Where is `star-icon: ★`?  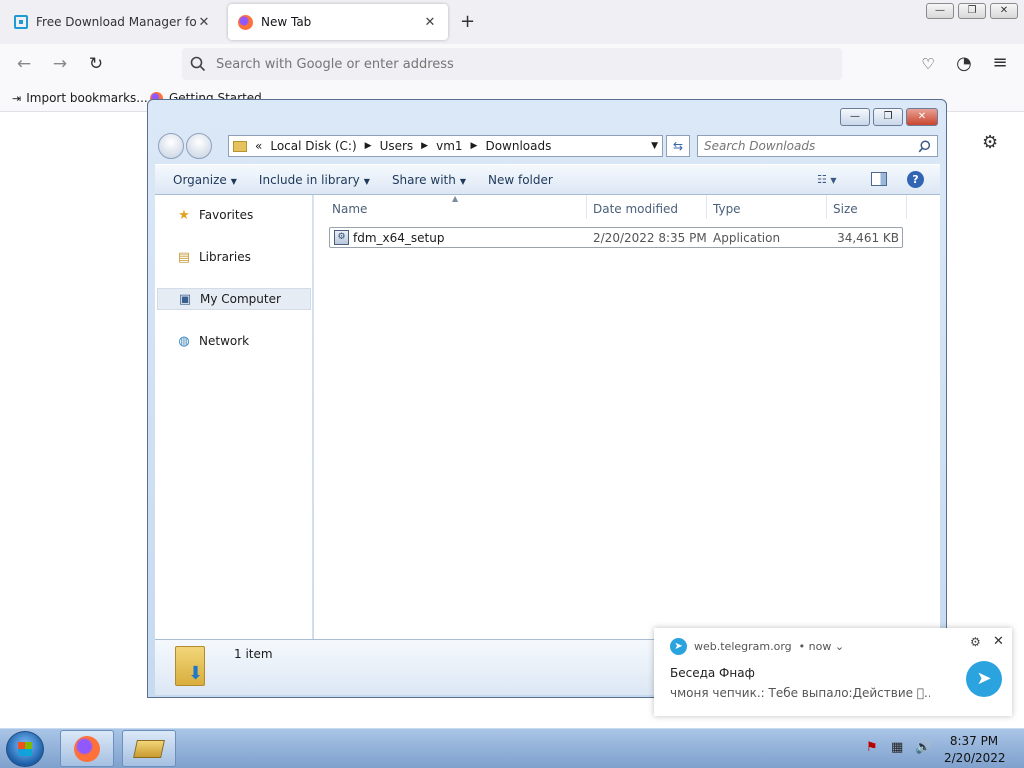 star-icon: ★ is located at coordinates (184, 215).